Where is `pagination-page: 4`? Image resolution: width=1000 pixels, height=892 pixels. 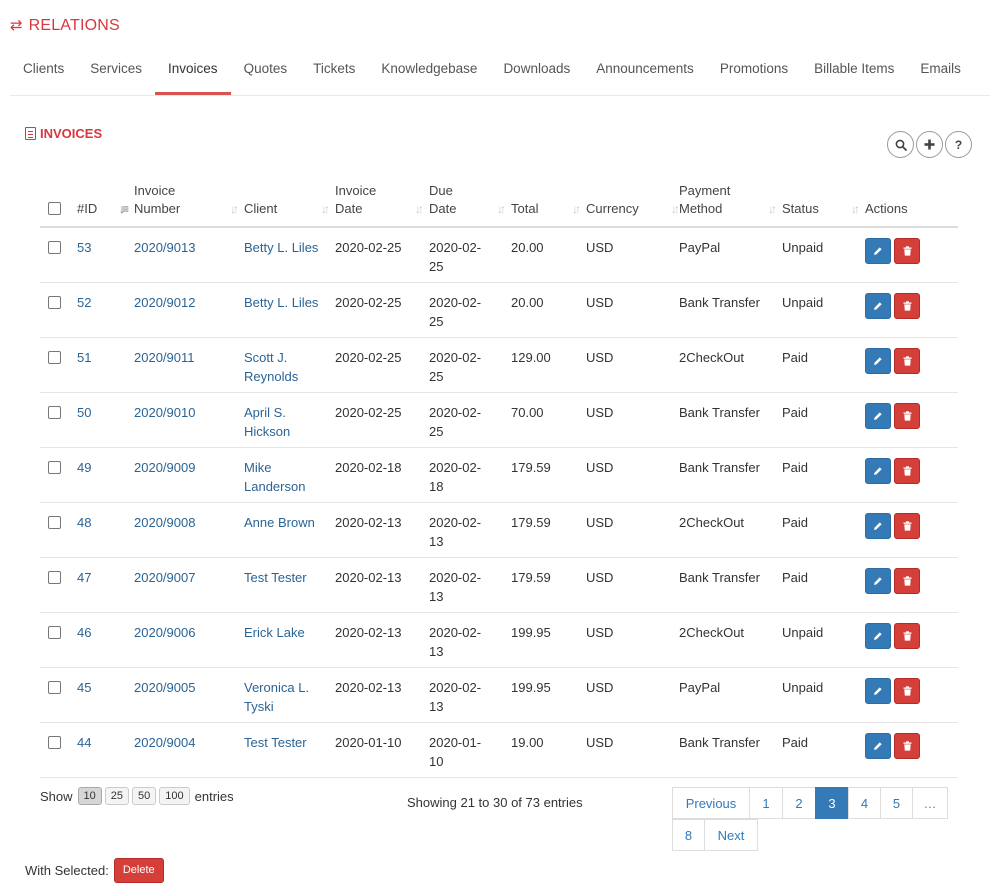
pagination-page: 4 is located at coordinates (864, 803).